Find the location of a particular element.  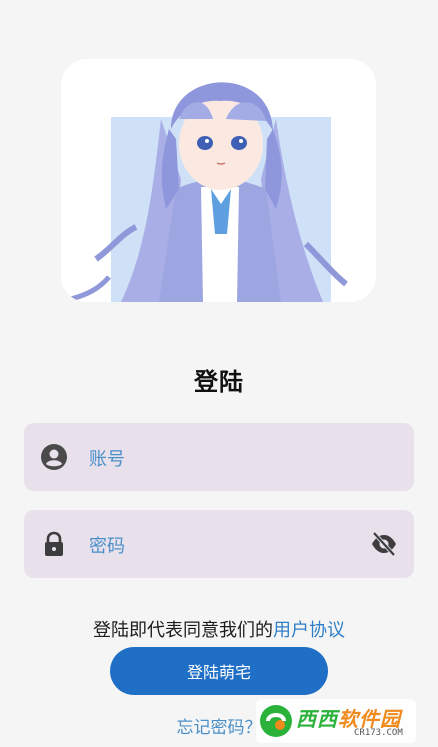

agreement-text: 登陆即代表同意我们的用户协议 is located at coordinates (219, 629).